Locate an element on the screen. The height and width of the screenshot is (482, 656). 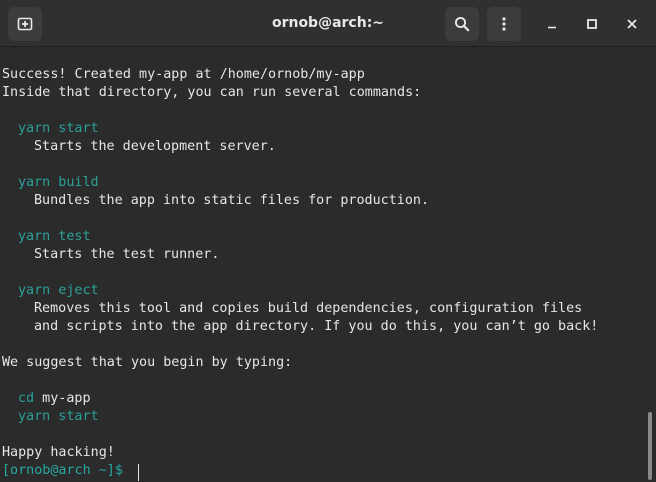
search-icon is located at coordinates (462, 24).